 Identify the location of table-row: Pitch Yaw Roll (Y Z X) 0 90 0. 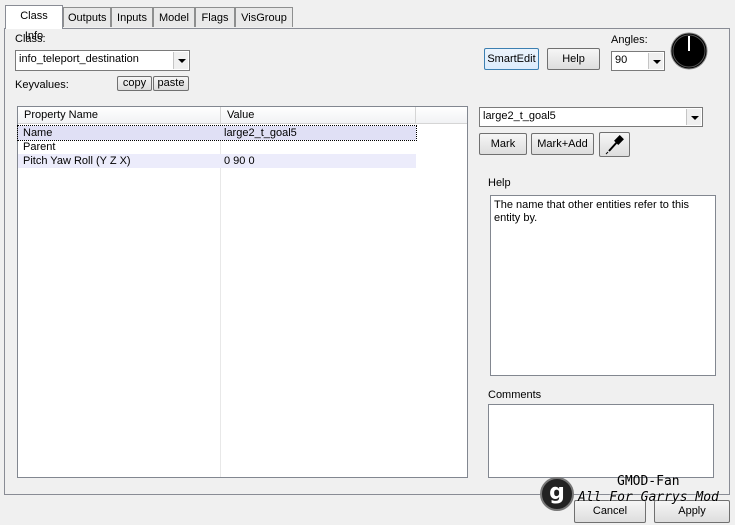
(217, 161).